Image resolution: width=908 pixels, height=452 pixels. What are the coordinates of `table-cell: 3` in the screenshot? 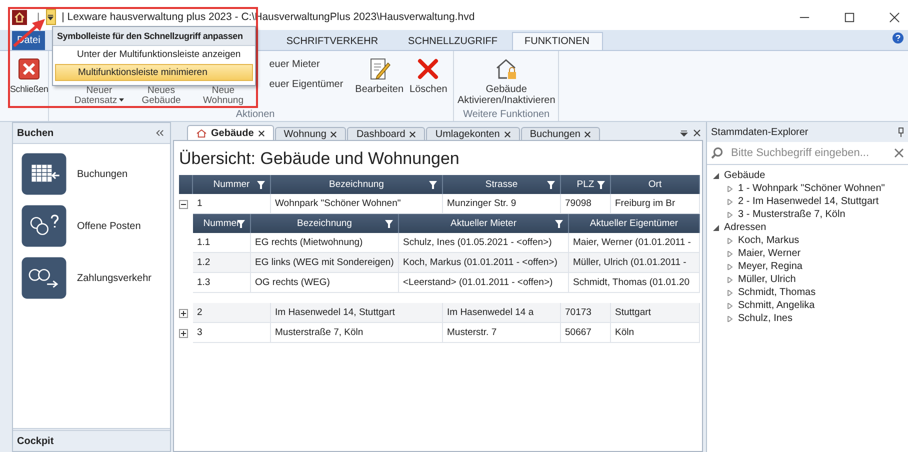 It's located at (232, 332).